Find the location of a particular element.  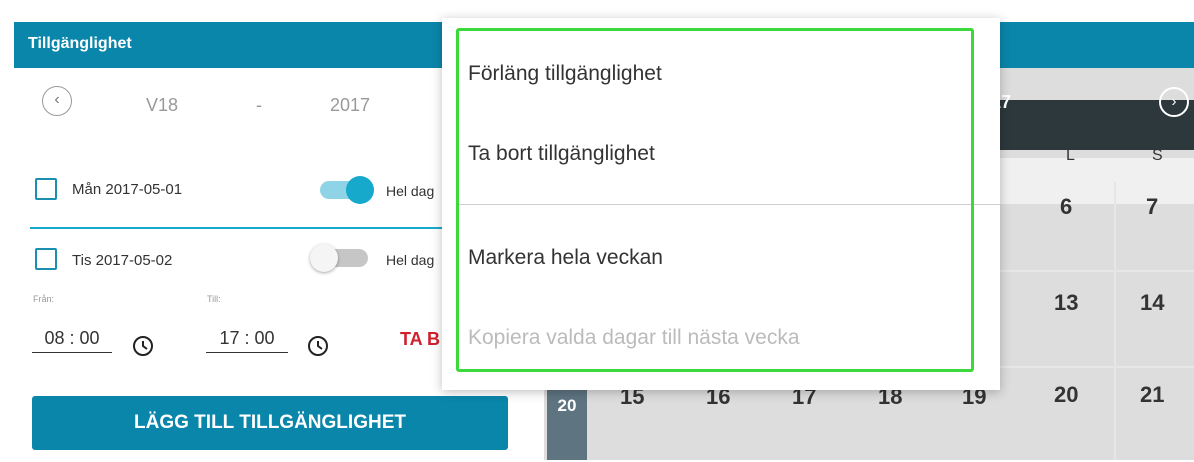

chevron-right-icon: › is located at coordinates (1174, 101).